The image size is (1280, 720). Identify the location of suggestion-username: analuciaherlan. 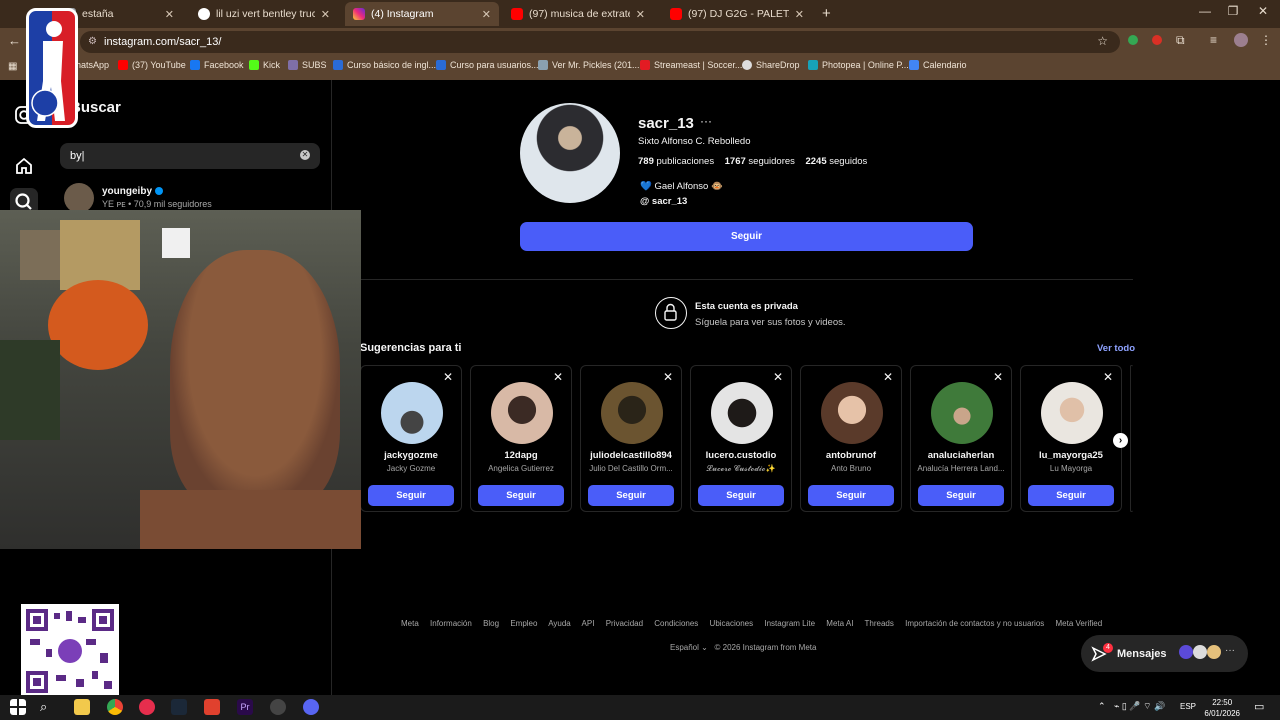
(961, 455).